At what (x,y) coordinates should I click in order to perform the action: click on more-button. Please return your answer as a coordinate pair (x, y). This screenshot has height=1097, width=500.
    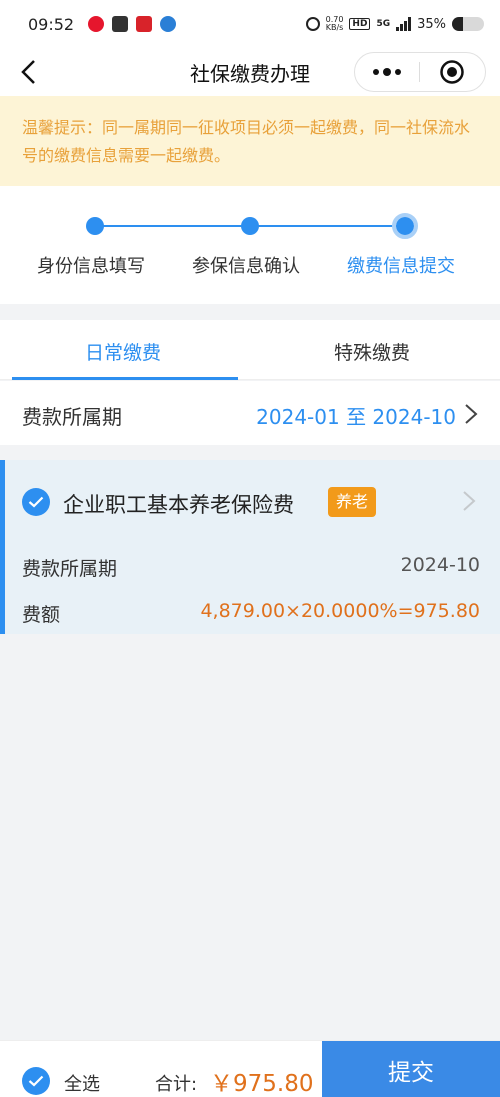
    Looking at the image, I should click on (387, 72).